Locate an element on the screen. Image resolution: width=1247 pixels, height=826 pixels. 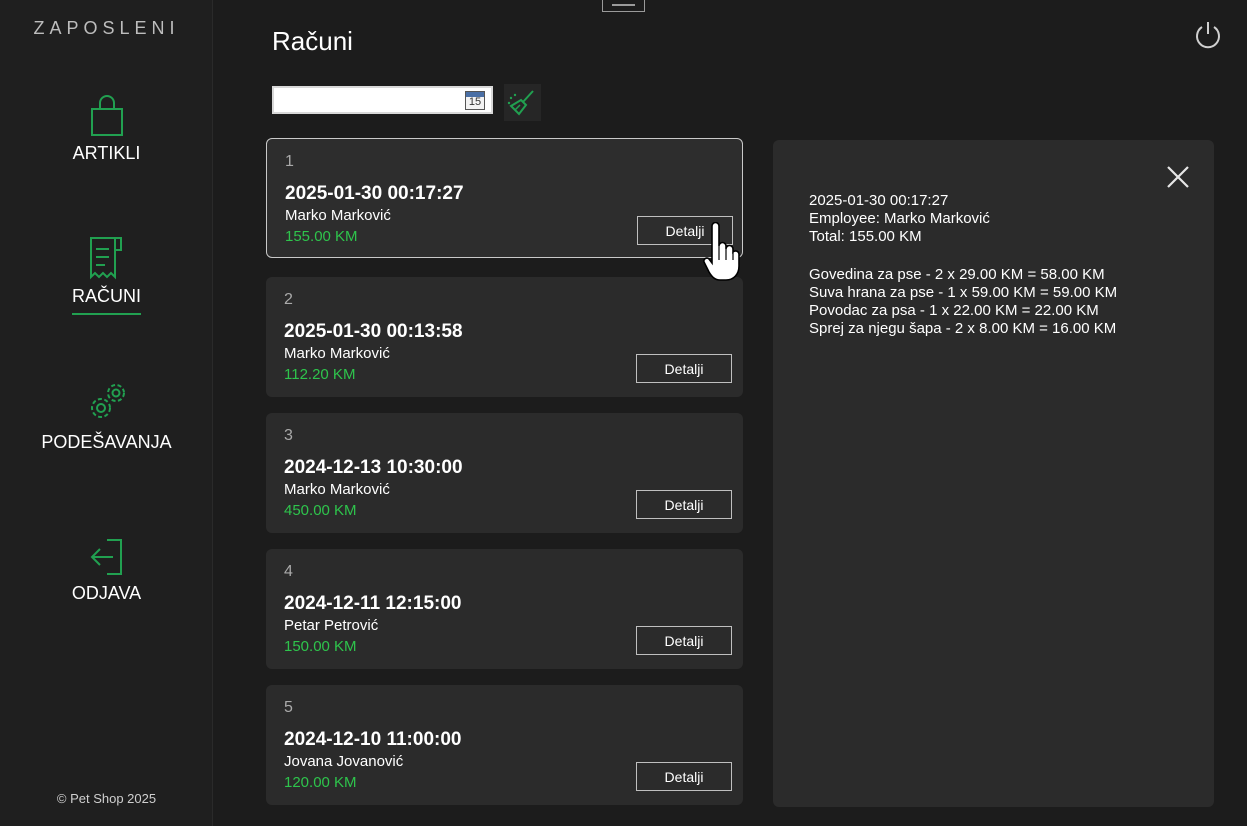
receipt-number: 5 is located at coordinates (288, 707).